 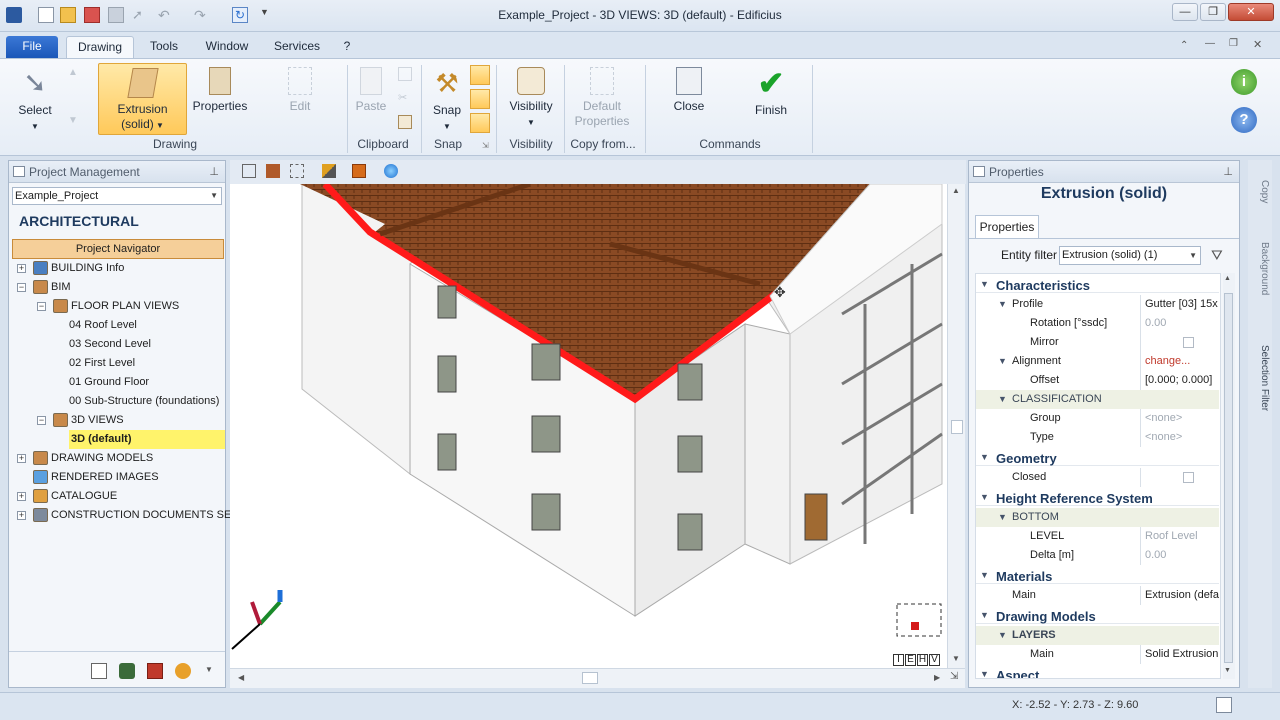 What do you see at coordinates (910, 660) in the screenshot?
I see `viewcube-button: E` at bounding box center [910, 660].